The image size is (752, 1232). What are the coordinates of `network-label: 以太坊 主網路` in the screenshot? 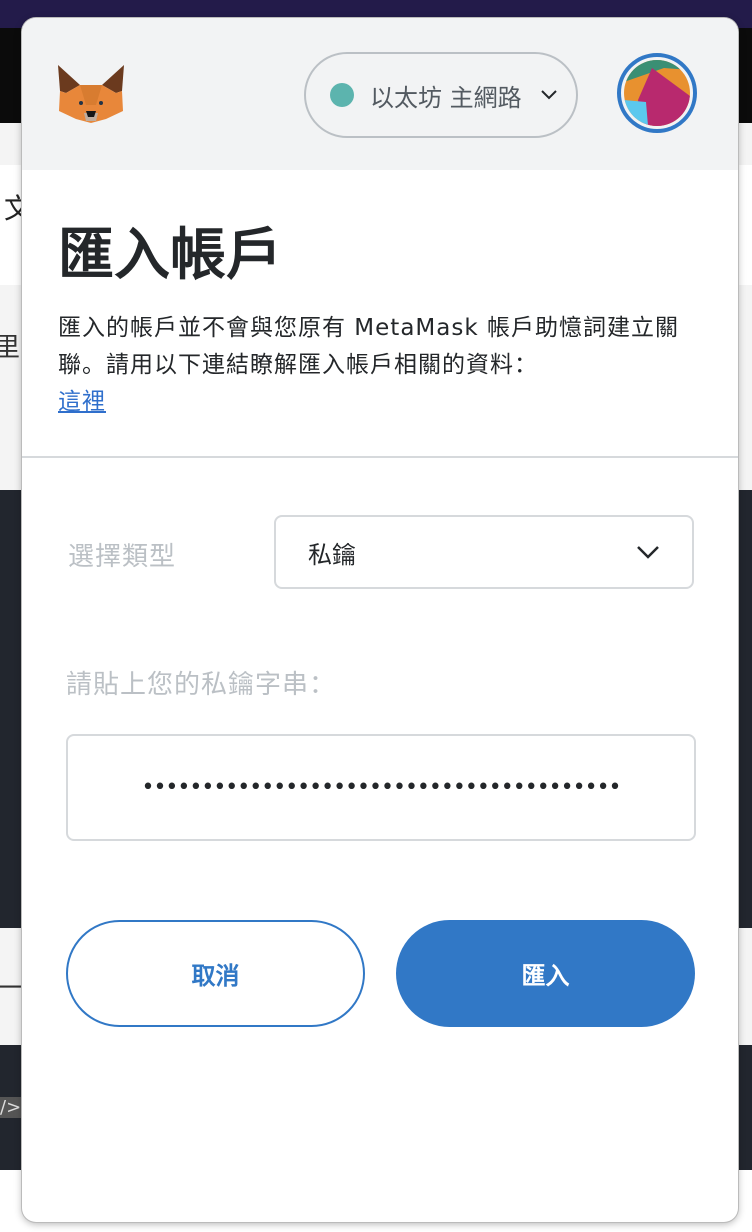 It's located at (446, 97).